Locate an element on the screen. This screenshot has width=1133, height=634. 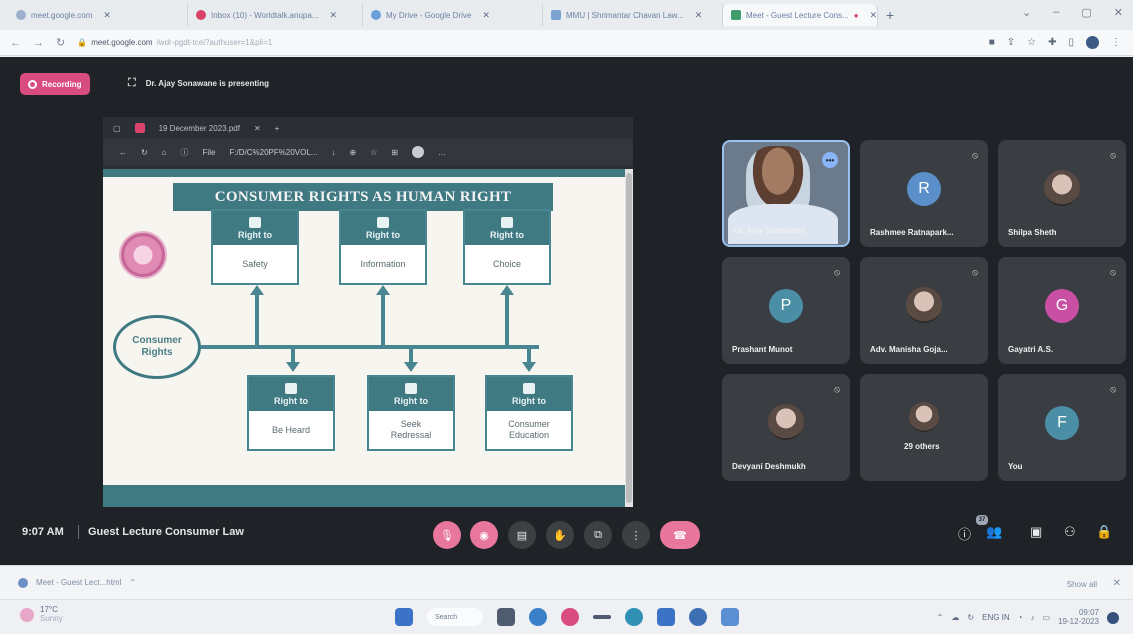
mic-button: 🎙 is located at coordinates (447, 535).